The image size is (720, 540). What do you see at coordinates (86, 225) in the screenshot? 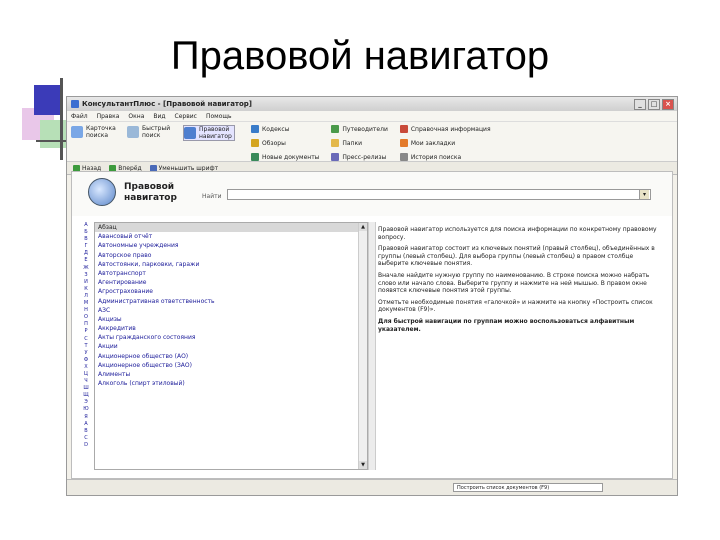
I see `alphabet-letter: А` at bounding box center [86, 225].